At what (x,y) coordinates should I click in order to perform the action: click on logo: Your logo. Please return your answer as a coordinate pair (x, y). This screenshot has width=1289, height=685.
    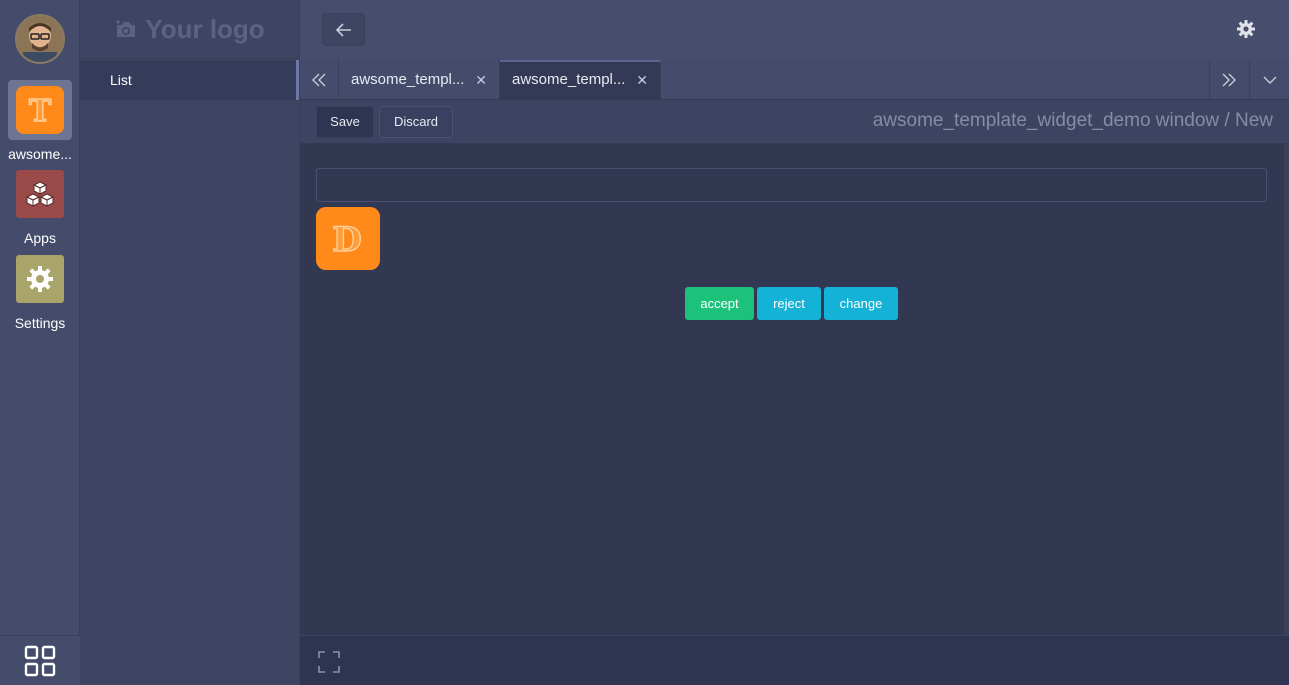
    Looking at the image, I should click on (190, 29).